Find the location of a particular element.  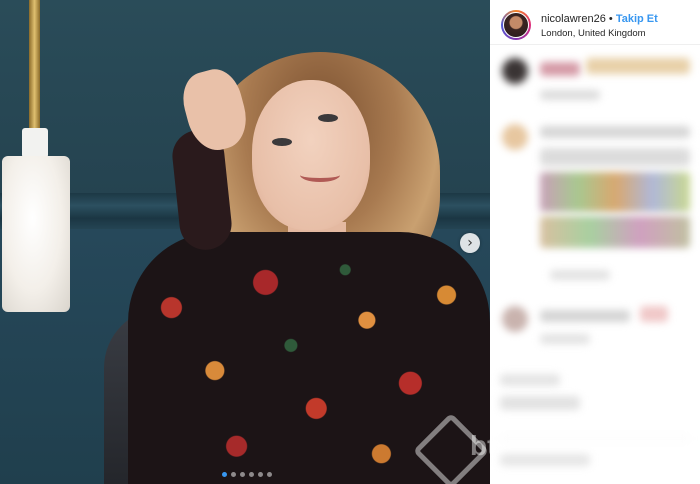

avatar-story-ring is located at coordinates (516, 25).